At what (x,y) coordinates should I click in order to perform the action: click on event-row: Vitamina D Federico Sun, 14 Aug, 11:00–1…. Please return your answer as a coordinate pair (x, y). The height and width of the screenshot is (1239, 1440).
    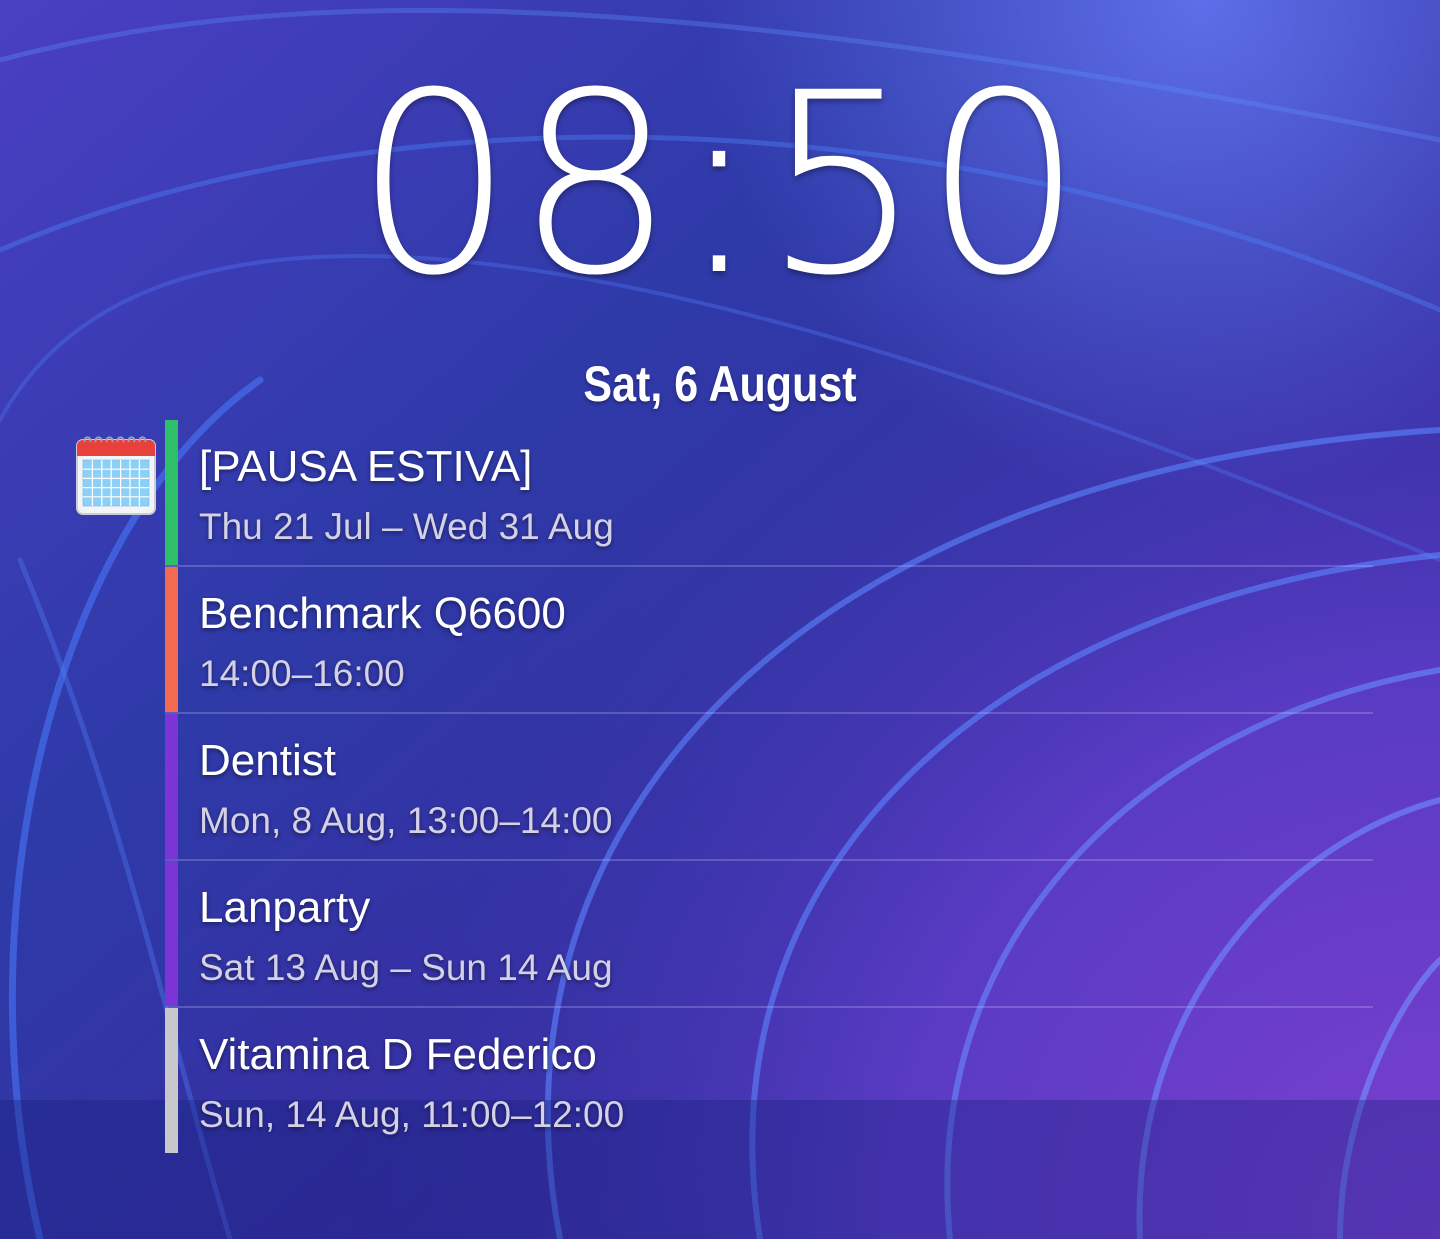
    Looking at the image, I should click on (769, 1080).